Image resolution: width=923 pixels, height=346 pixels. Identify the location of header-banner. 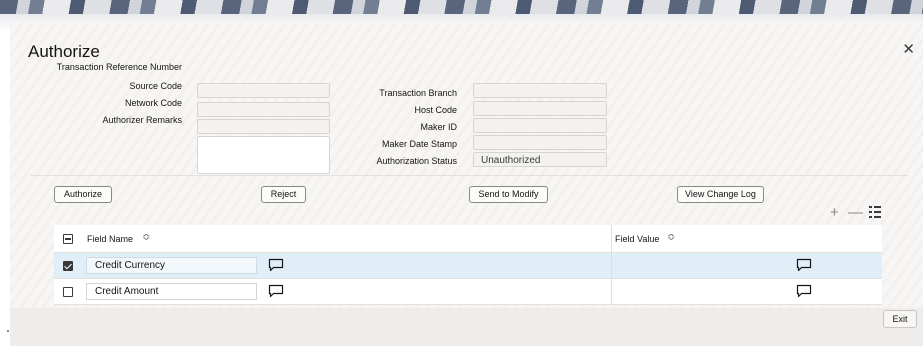
(461, 7).